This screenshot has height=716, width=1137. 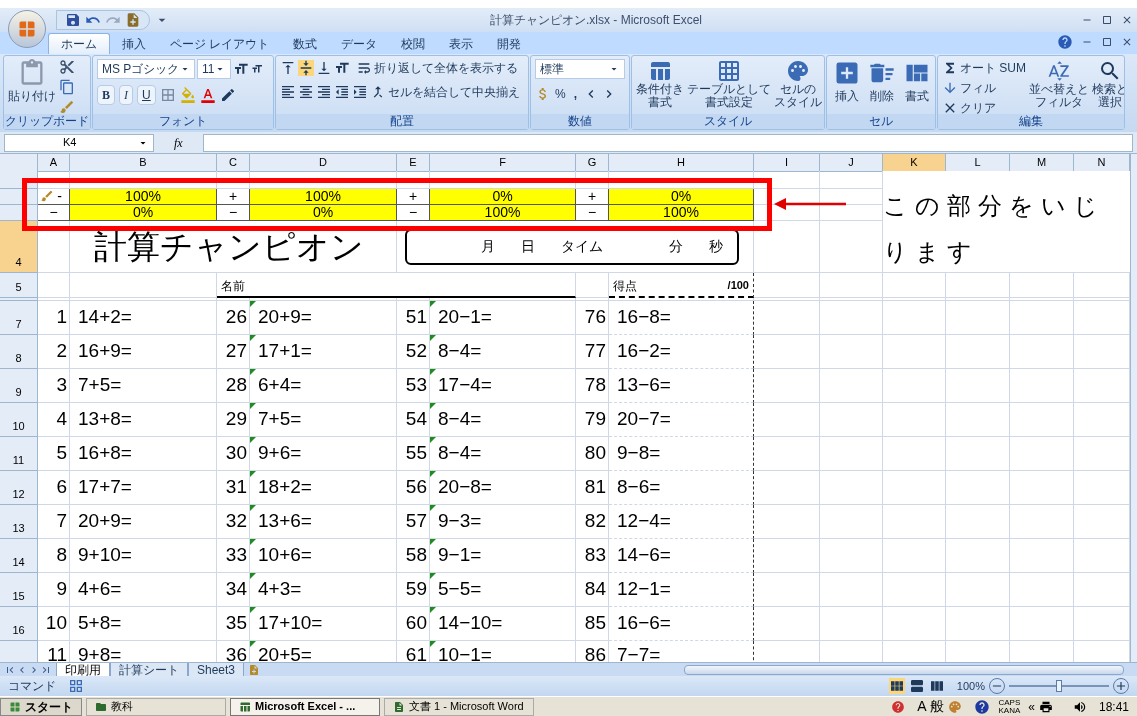 What do you see at coordinates (41, 706) in the screenshot?
I see `start-button: スタート` at bounding box center [41, 706].